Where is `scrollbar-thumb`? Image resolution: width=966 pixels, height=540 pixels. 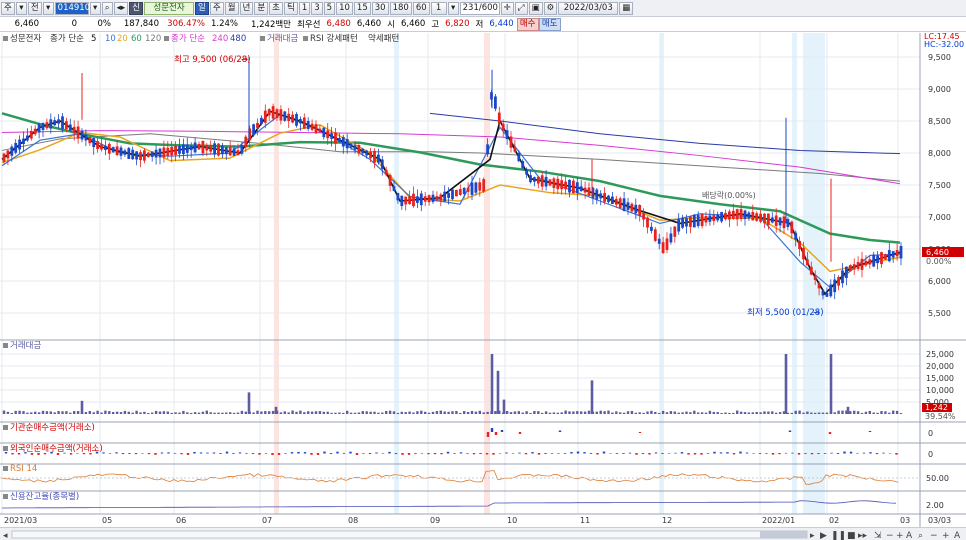 scrollbar-thumb is located at coordinates (783, 534).